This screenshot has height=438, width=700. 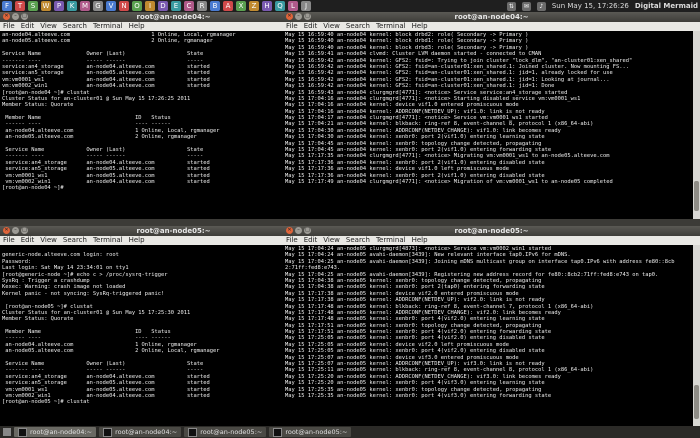 I want to click on launcher-icon: D, so click(x=163, y=6).